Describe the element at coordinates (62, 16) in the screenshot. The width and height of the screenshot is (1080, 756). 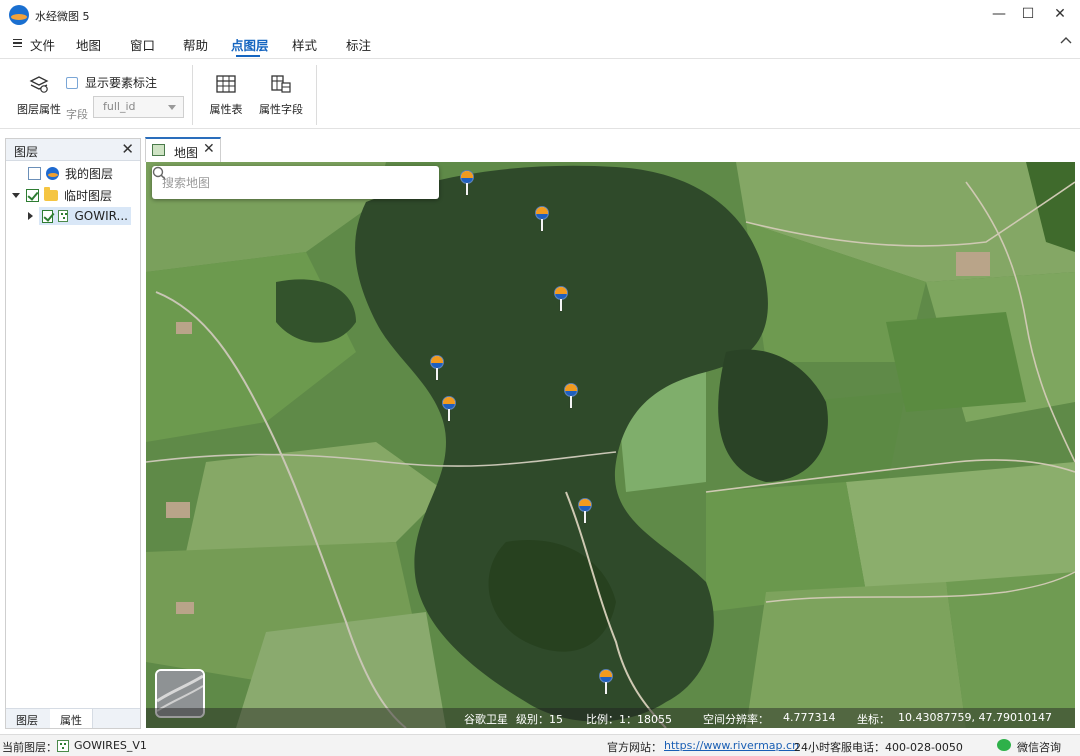
I see `app-title: 水经微图 5` at that location.